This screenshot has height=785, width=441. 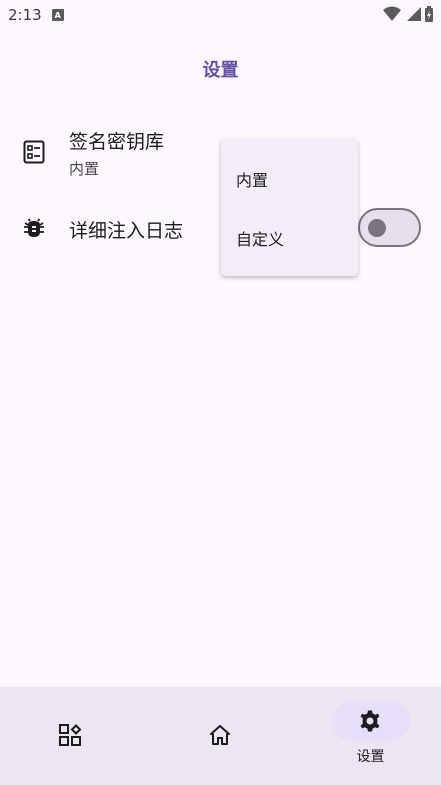 I want to click on keystore-dropdown-menu: 内置 自定义, so click(x=289, y=207).